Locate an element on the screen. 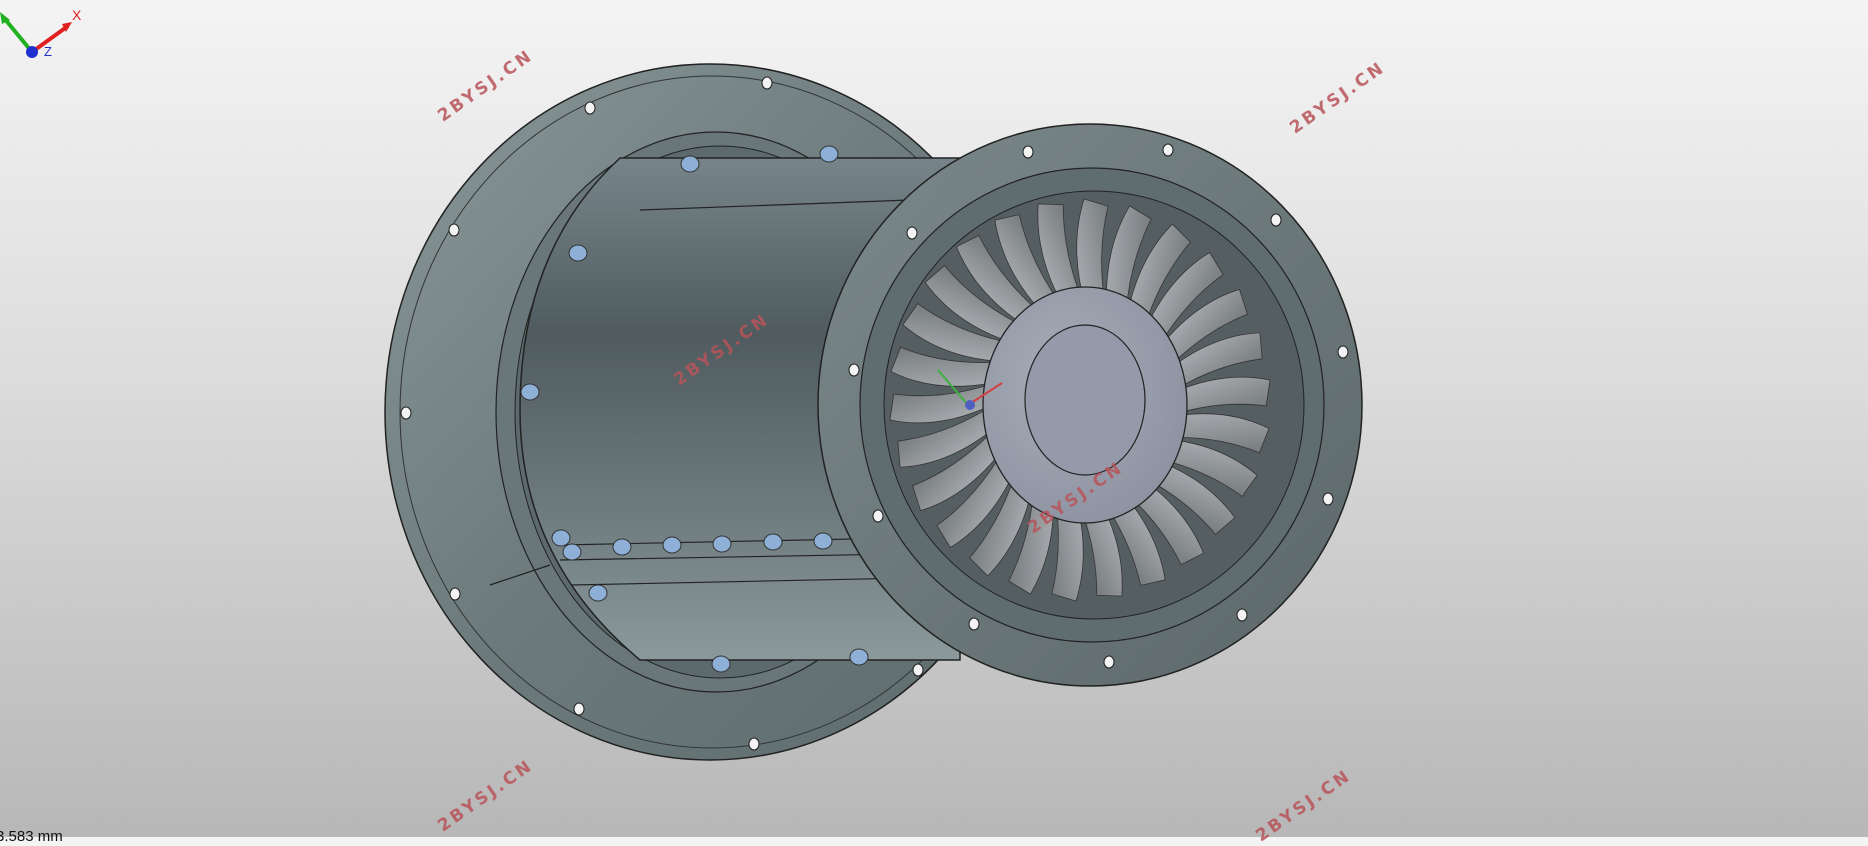 Image resolution: width=1868 pixels, height=846 pixels. x-axis-label: X is located at coordinates (77, 15).